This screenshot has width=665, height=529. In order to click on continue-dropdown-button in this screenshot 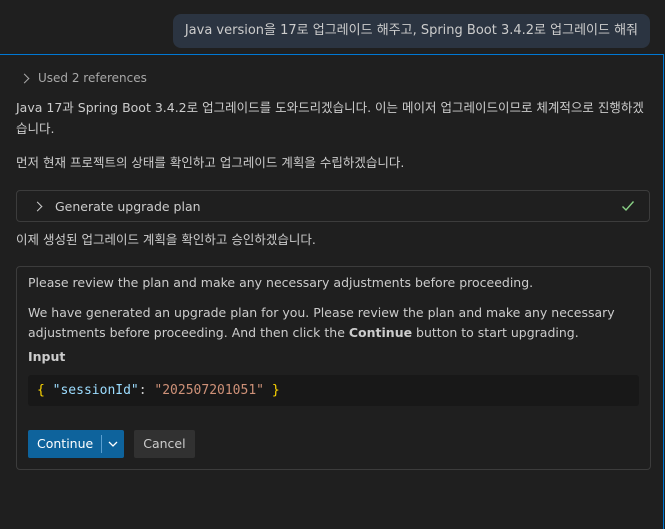, I will do `click(113, 444)`.